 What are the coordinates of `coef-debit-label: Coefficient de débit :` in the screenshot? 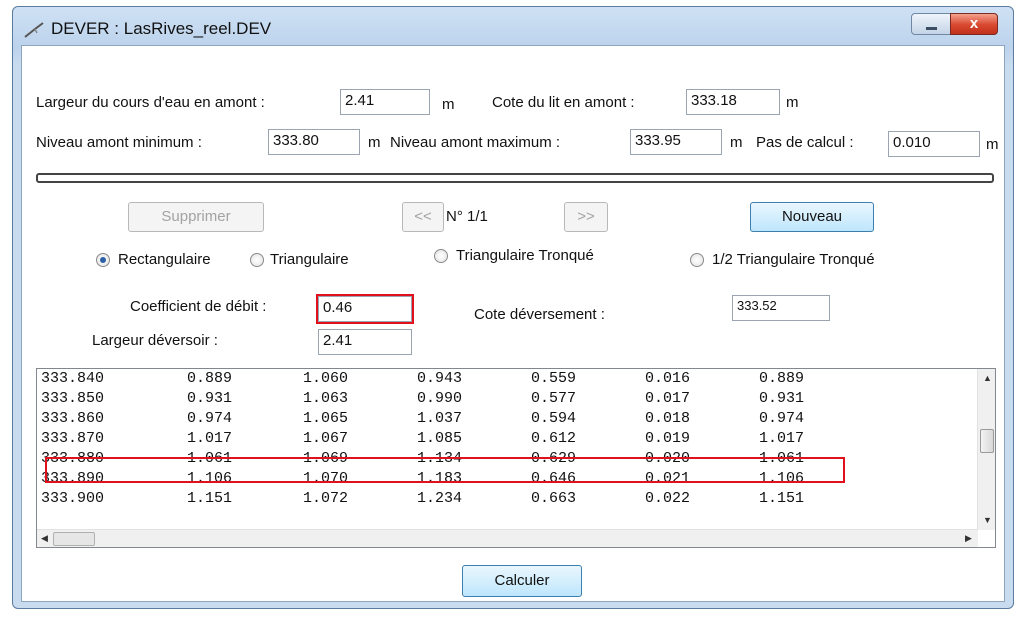 It's located at (198, 306).